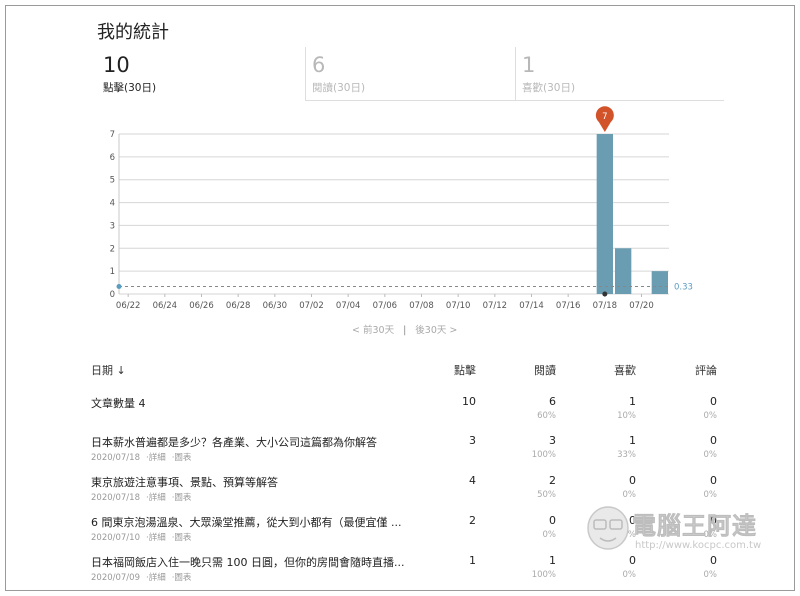 Image resolution: width=800 pixels, height=596 pixels. I want to click on y-tick-label: 1, so click(112, 272).